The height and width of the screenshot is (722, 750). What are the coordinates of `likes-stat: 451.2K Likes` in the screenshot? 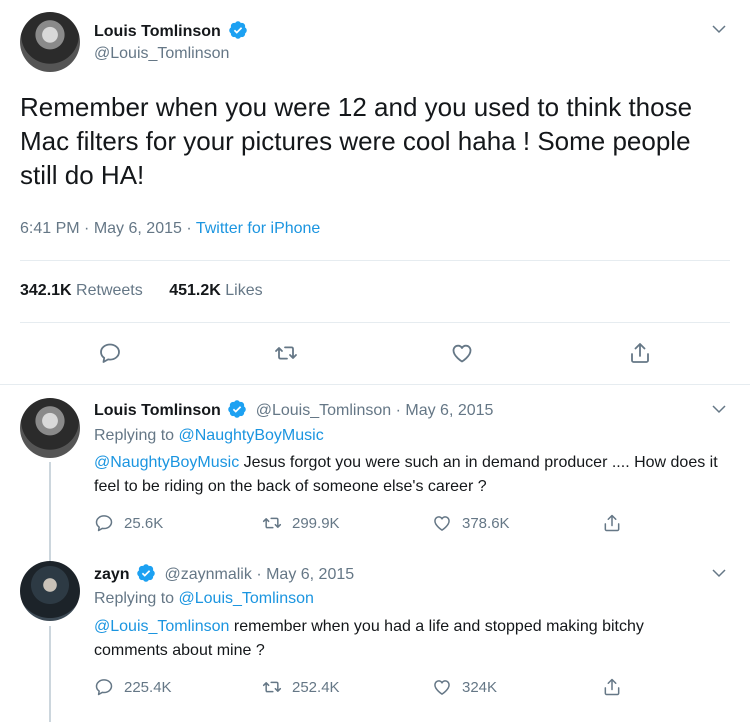 It's located at (215, 290).